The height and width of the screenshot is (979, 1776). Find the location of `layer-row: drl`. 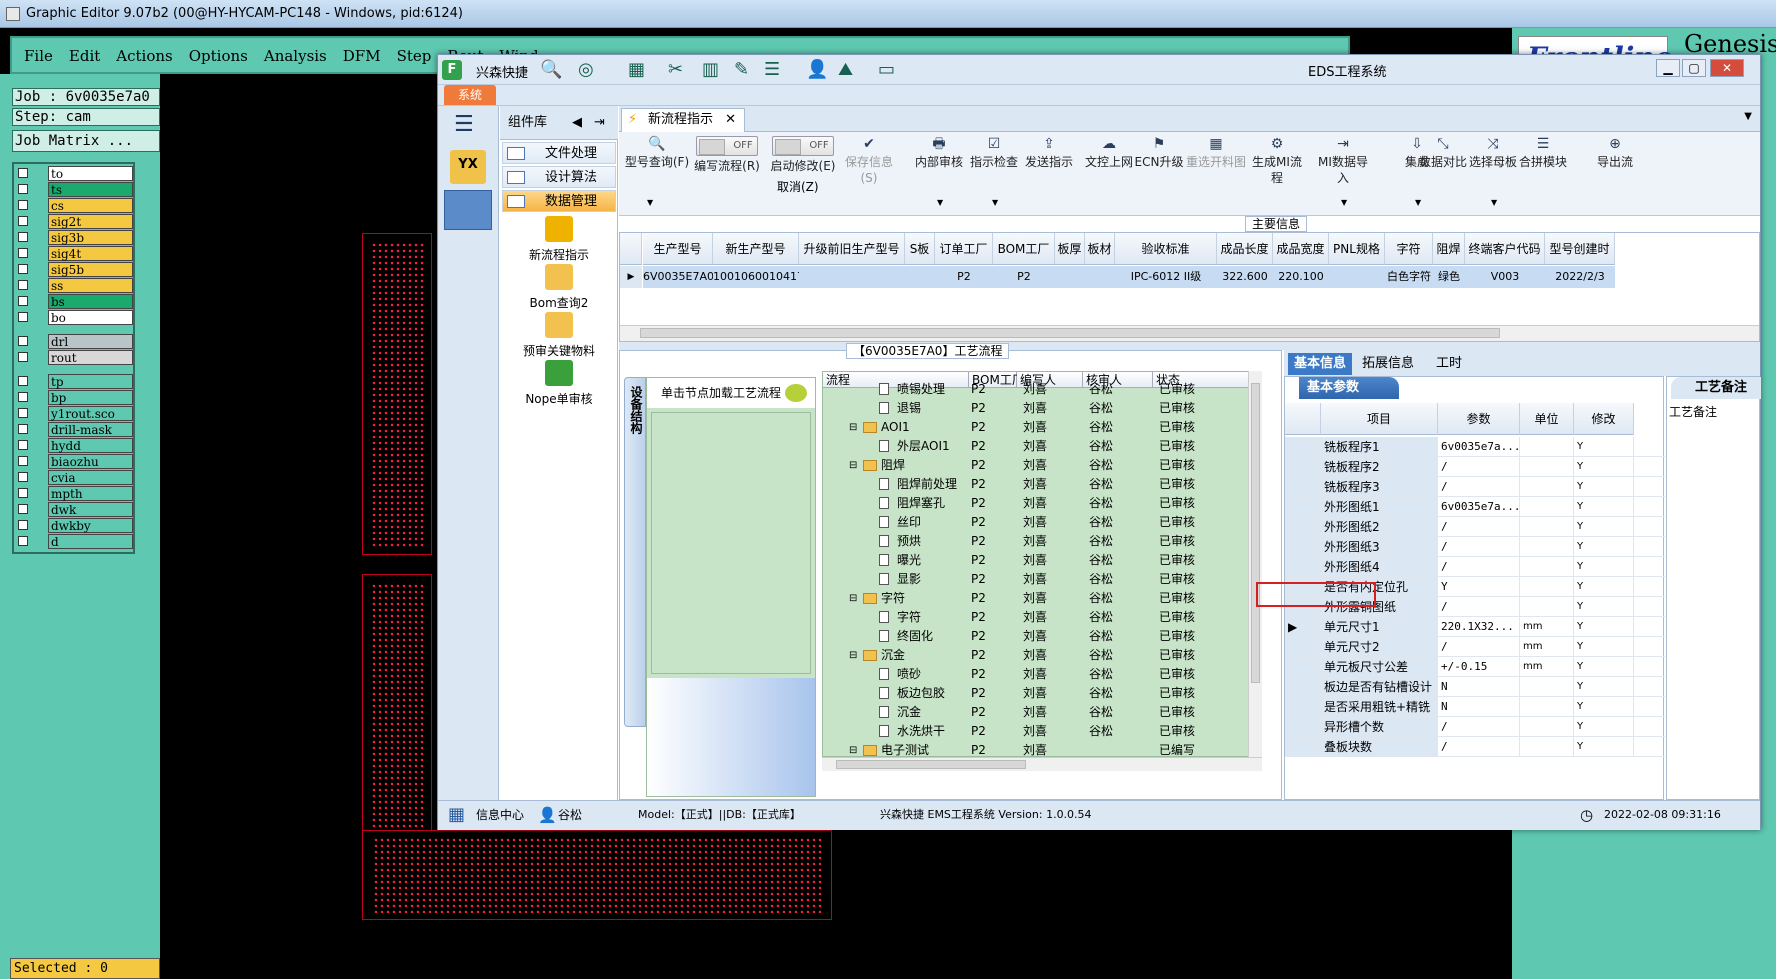

layer-row: drl is located at coordinates (74, 341).